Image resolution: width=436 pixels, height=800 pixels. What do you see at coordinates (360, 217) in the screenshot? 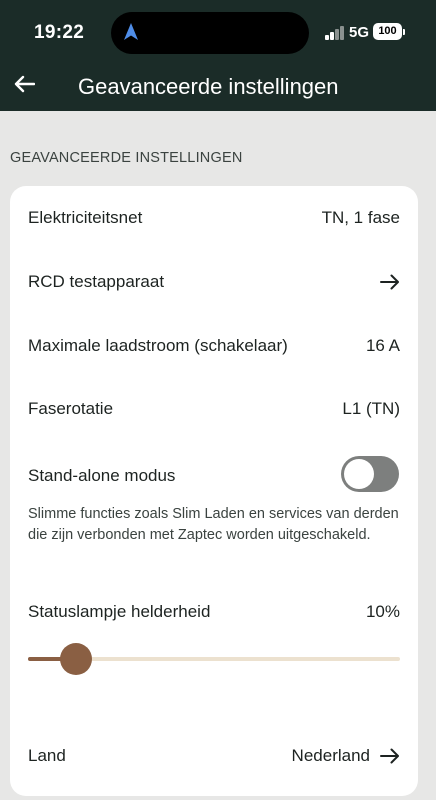
I see `grid-value: TN, 1 fase` at bounding box center [360, 217].